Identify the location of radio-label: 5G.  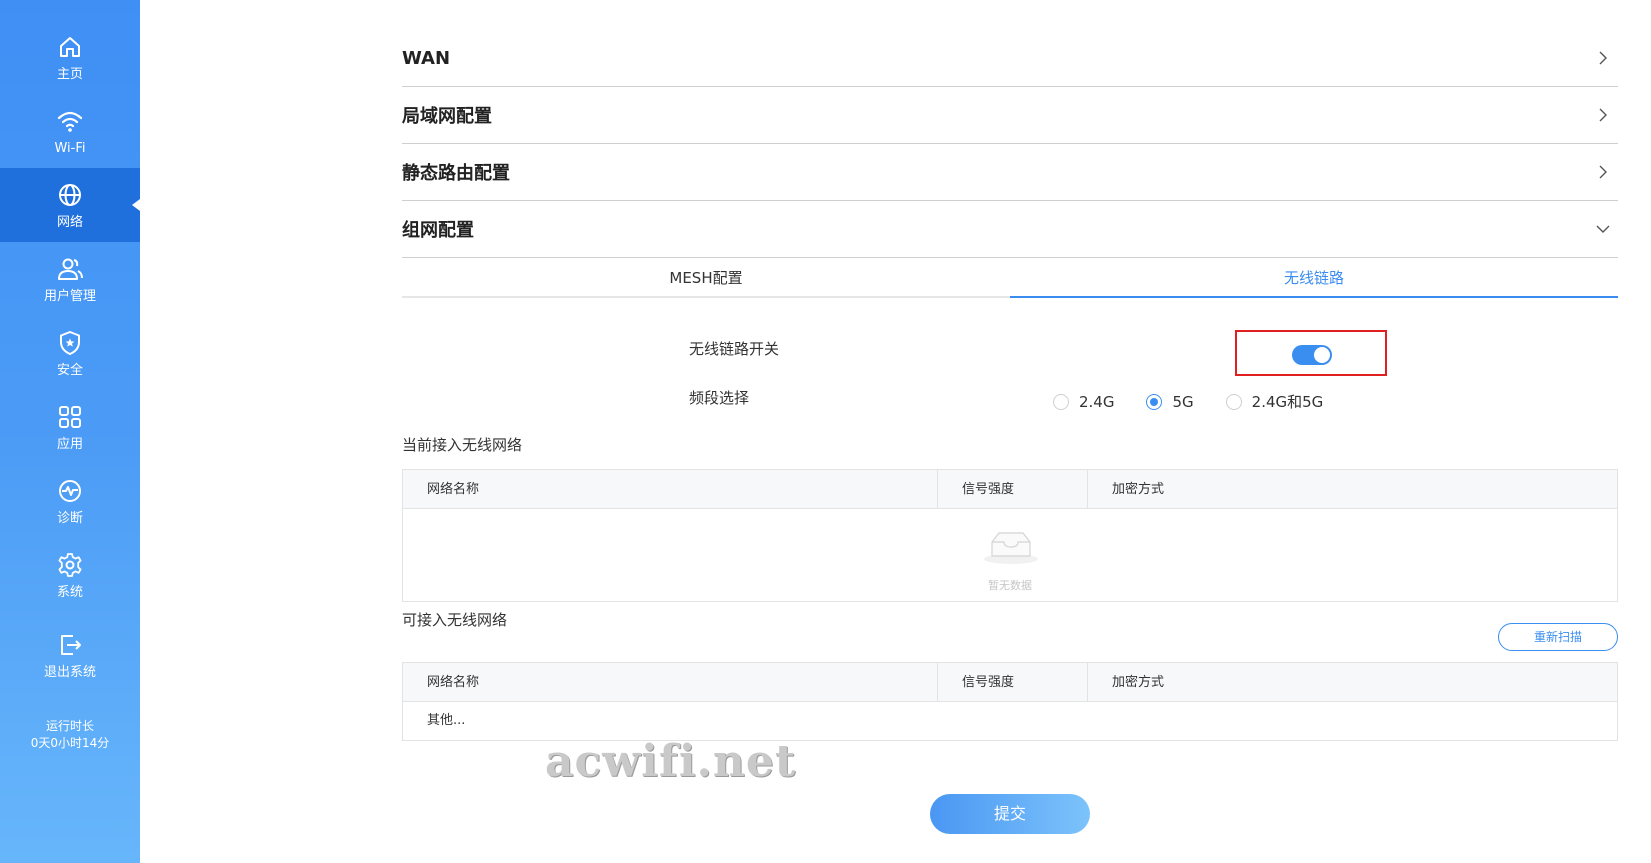
(1183, 401).